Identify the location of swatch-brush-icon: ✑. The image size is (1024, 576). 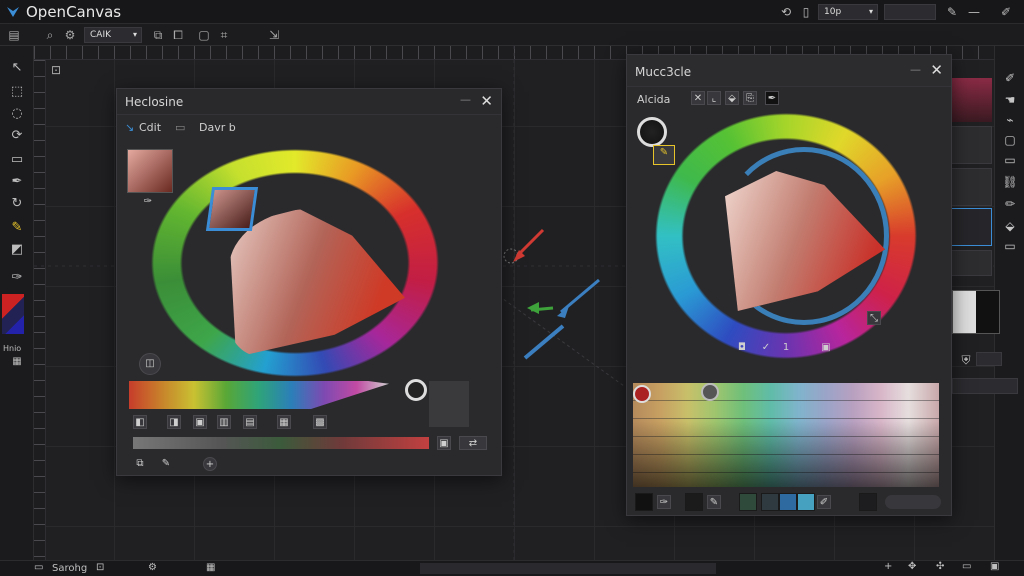
(664, 502).